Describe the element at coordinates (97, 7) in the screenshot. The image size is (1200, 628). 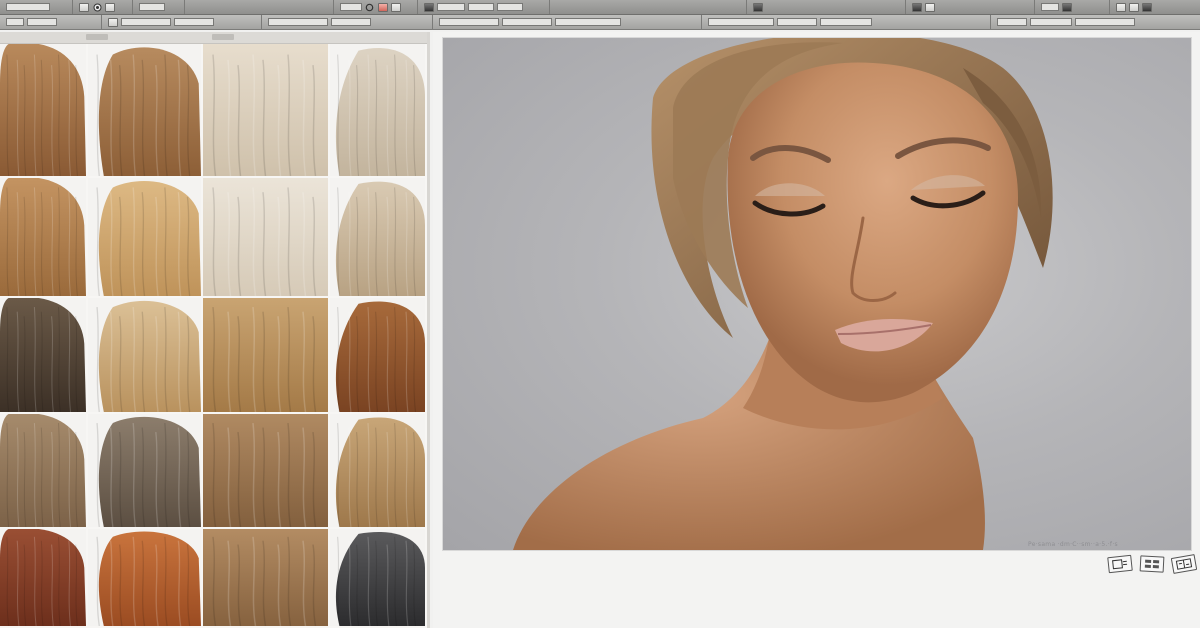
I see `record-icon` at that location.